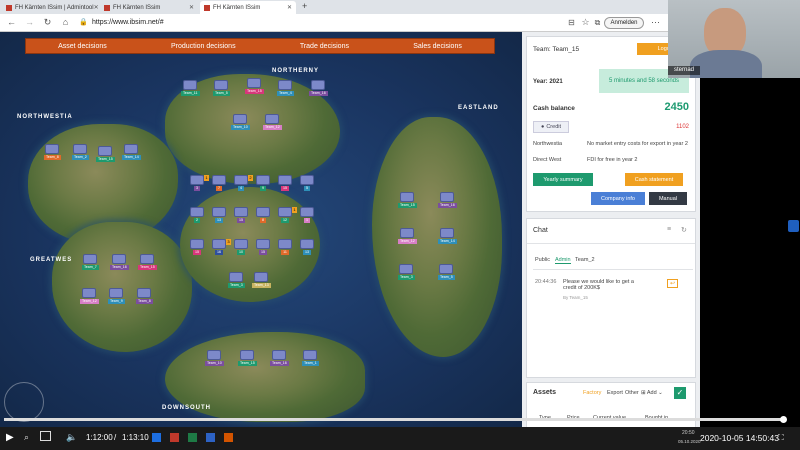  Describe the element at coordinates (307, 183) in the screenshot. I see `factory-marker: 5` at that location.